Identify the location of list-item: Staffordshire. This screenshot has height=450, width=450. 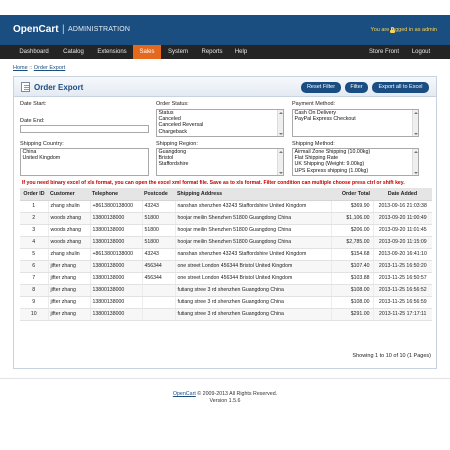
(220, 164).